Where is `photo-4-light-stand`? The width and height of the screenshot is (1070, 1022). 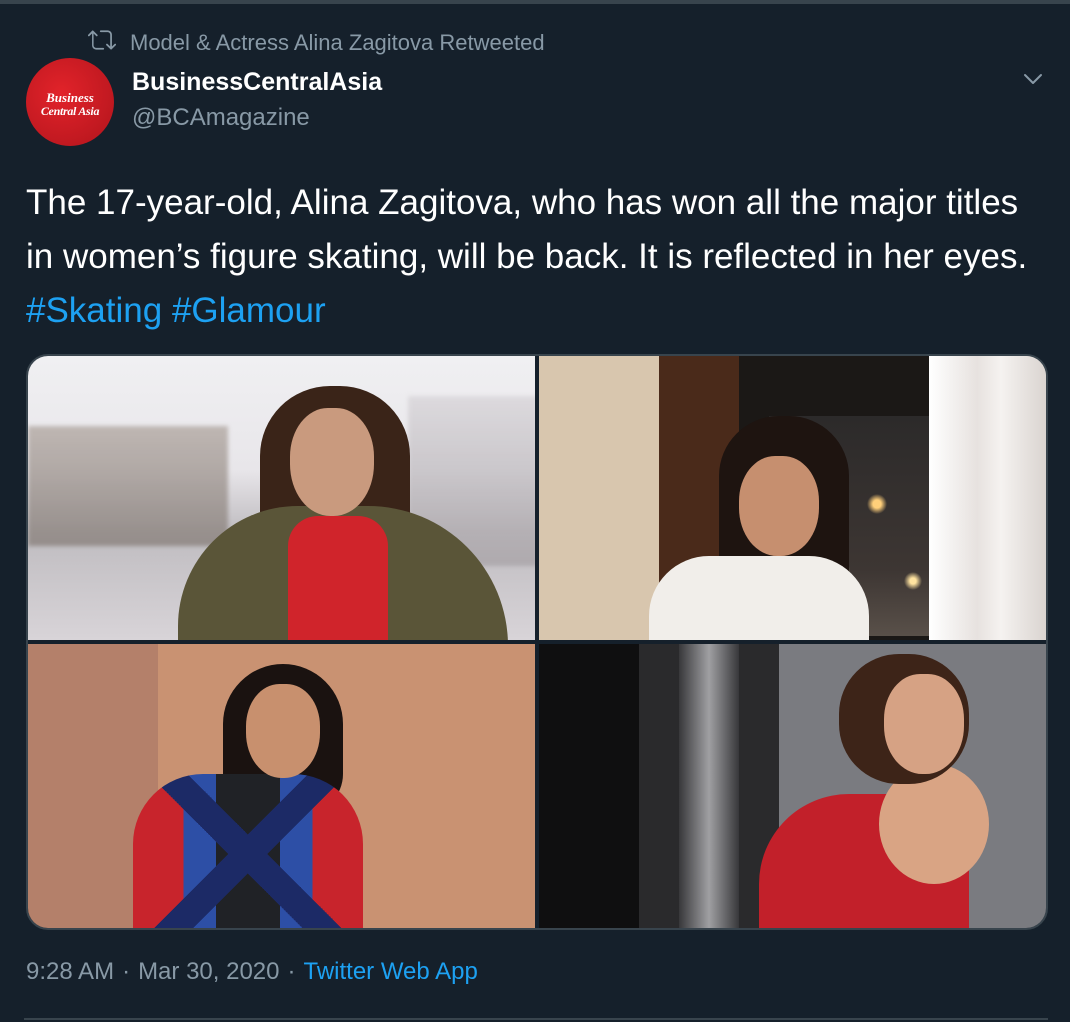 photo-4-light-stand is located at coordinates (709, 786).